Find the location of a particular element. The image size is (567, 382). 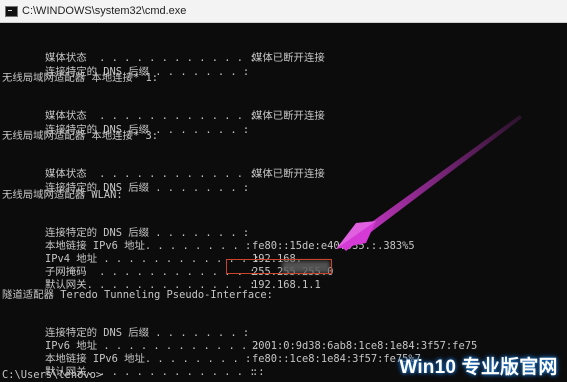

watermark-logo: Win10 专业版官网 is located at coordinates (478, 365).